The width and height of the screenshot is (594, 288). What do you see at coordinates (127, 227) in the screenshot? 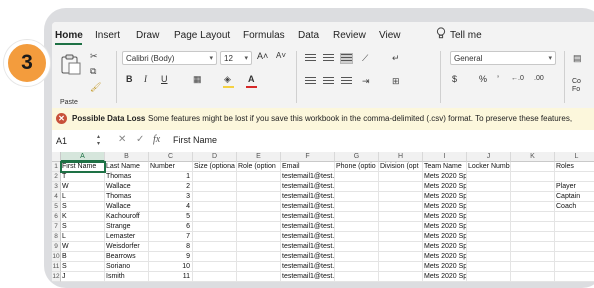
I see `table-cell: Strange` at bounding box center [127, 227].